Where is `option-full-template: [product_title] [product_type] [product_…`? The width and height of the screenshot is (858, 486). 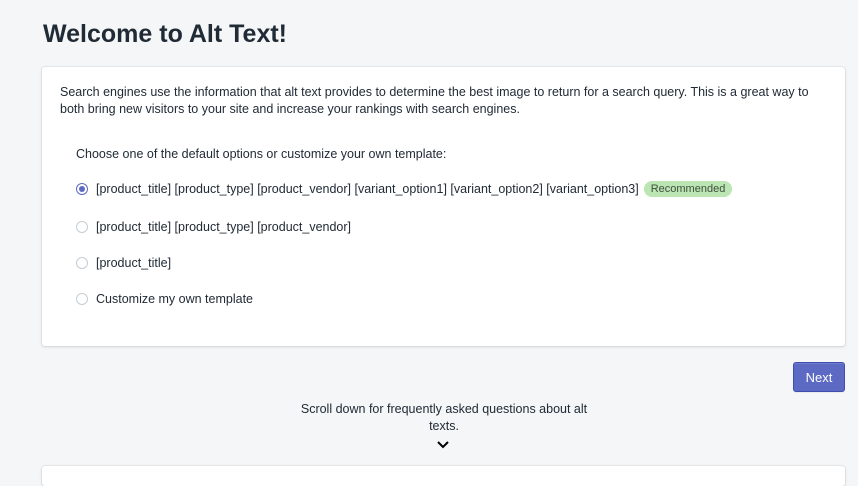
option-full-template: [product_title] [product_type] [product_… is located at coordinates (404, 189).